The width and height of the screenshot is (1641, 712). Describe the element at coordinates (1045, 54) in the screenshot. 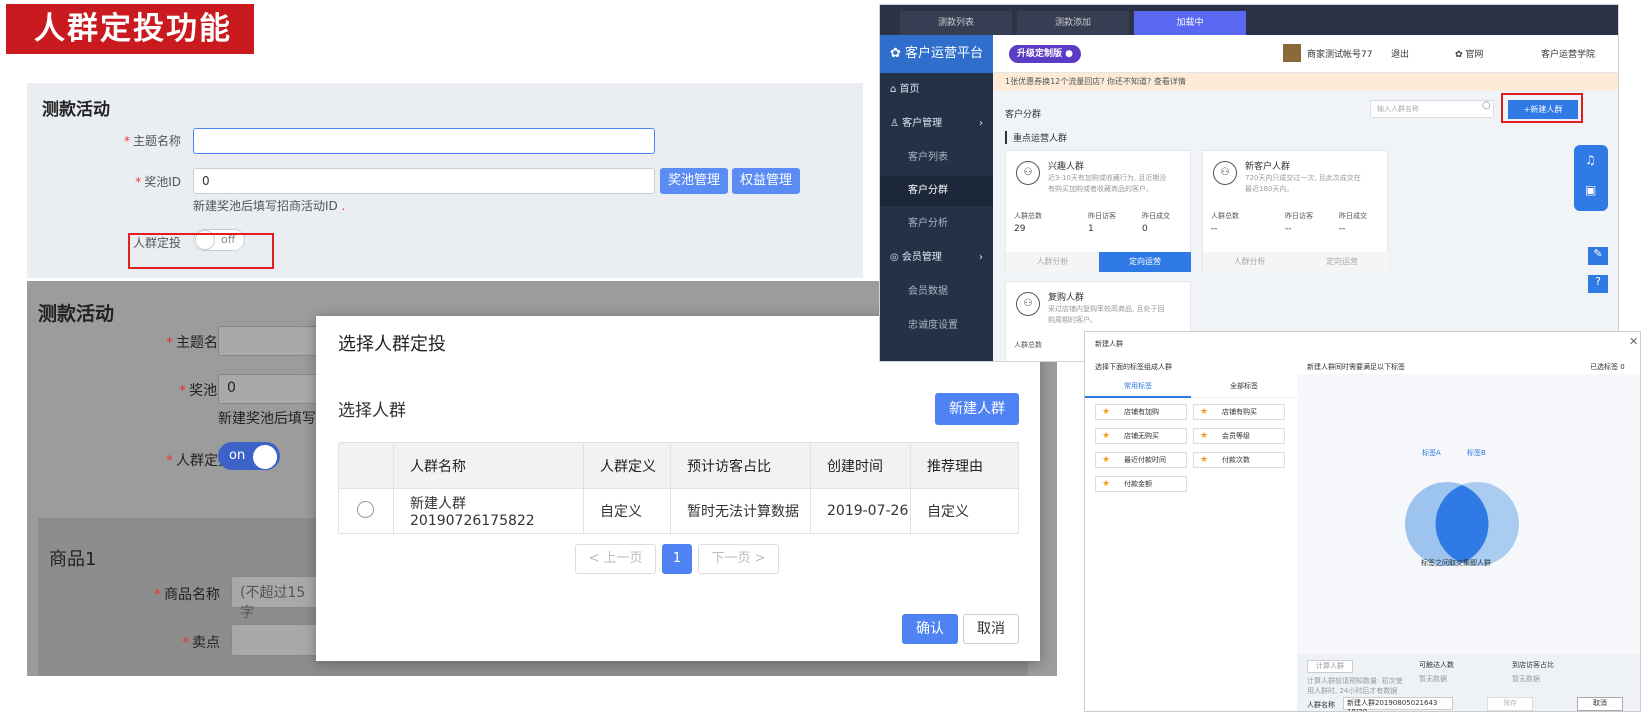

I see `upgrade-badge: 升级定制版 ●` at that location.